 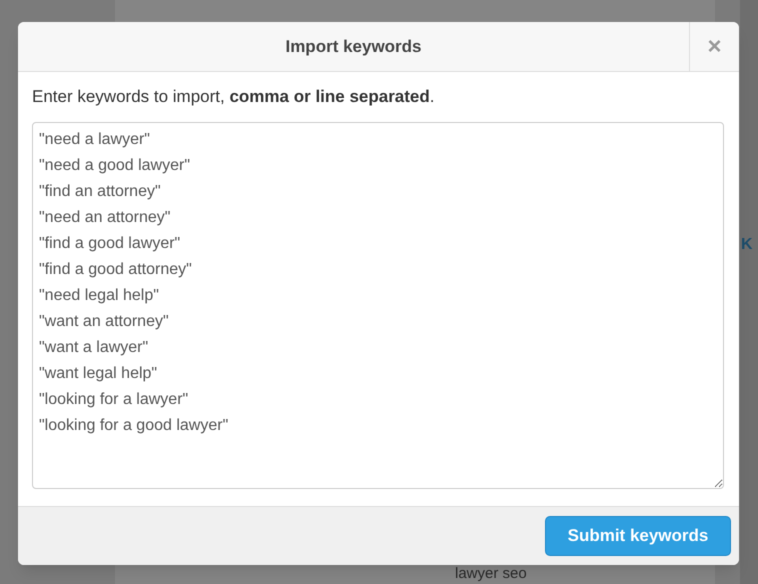 I want to click on close-button: ×, so click(x=714, y=46).